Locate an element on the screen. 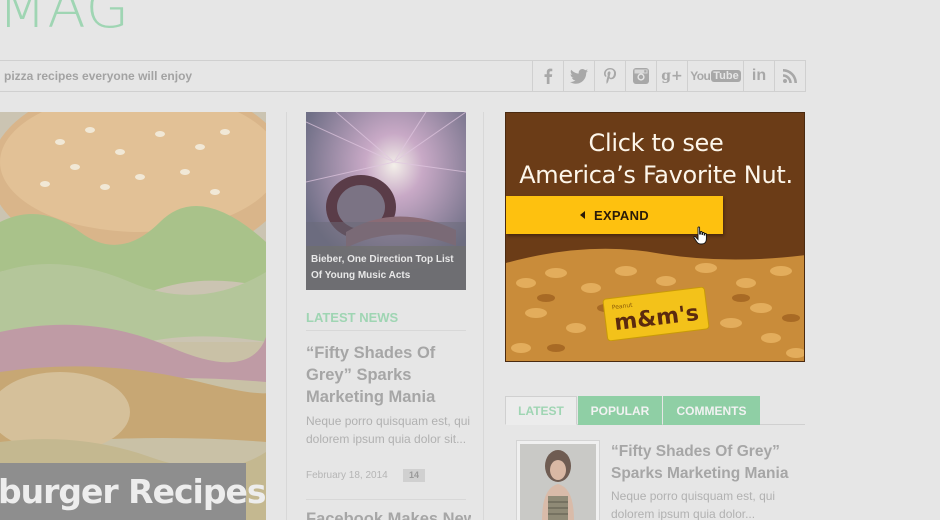 The image size is (940, 520). next-article-title: Facebook Makes New is located at coordinates (388, 515).